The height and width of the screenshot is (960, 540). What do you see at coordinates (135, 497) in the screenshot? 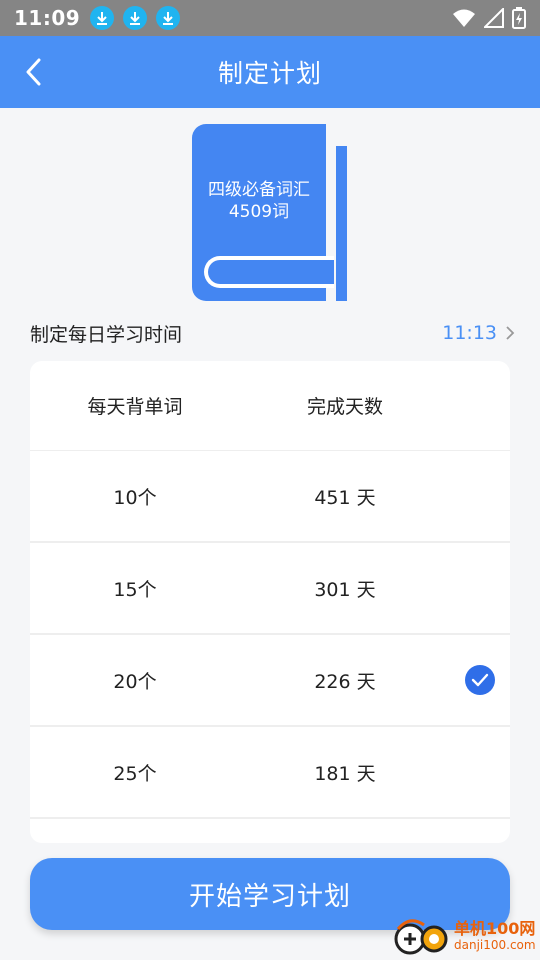
I see `plan-words: 10个` at bounding box center [135, 497].